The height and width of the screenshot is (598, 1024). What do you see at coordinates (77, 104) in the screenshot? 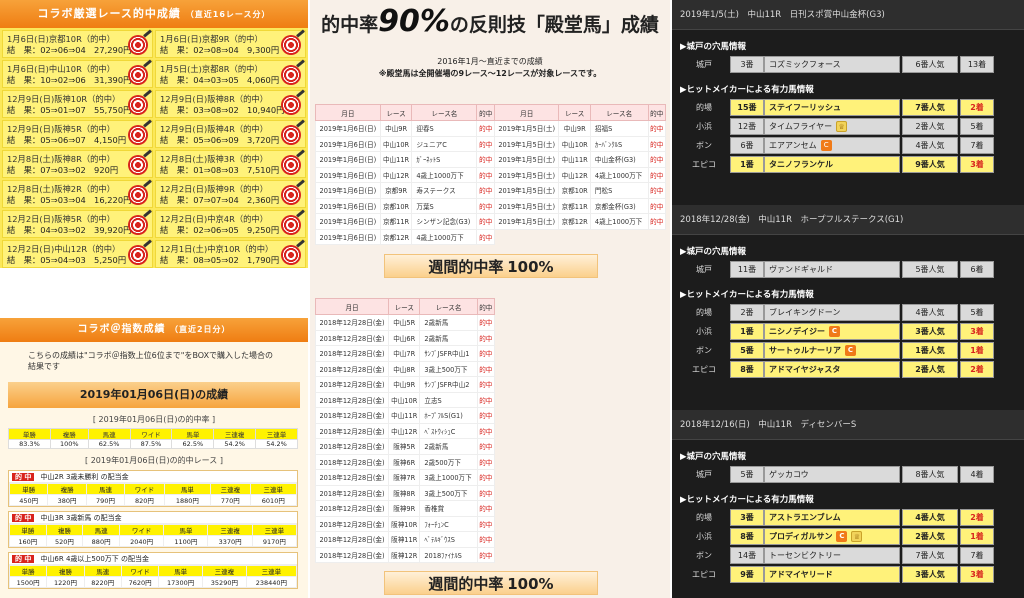
I see `hit-card: 12月9日(日)阪神10R（的中）結 果：05⇒01⇒07 55,750円` at bounding box center [77, 104].